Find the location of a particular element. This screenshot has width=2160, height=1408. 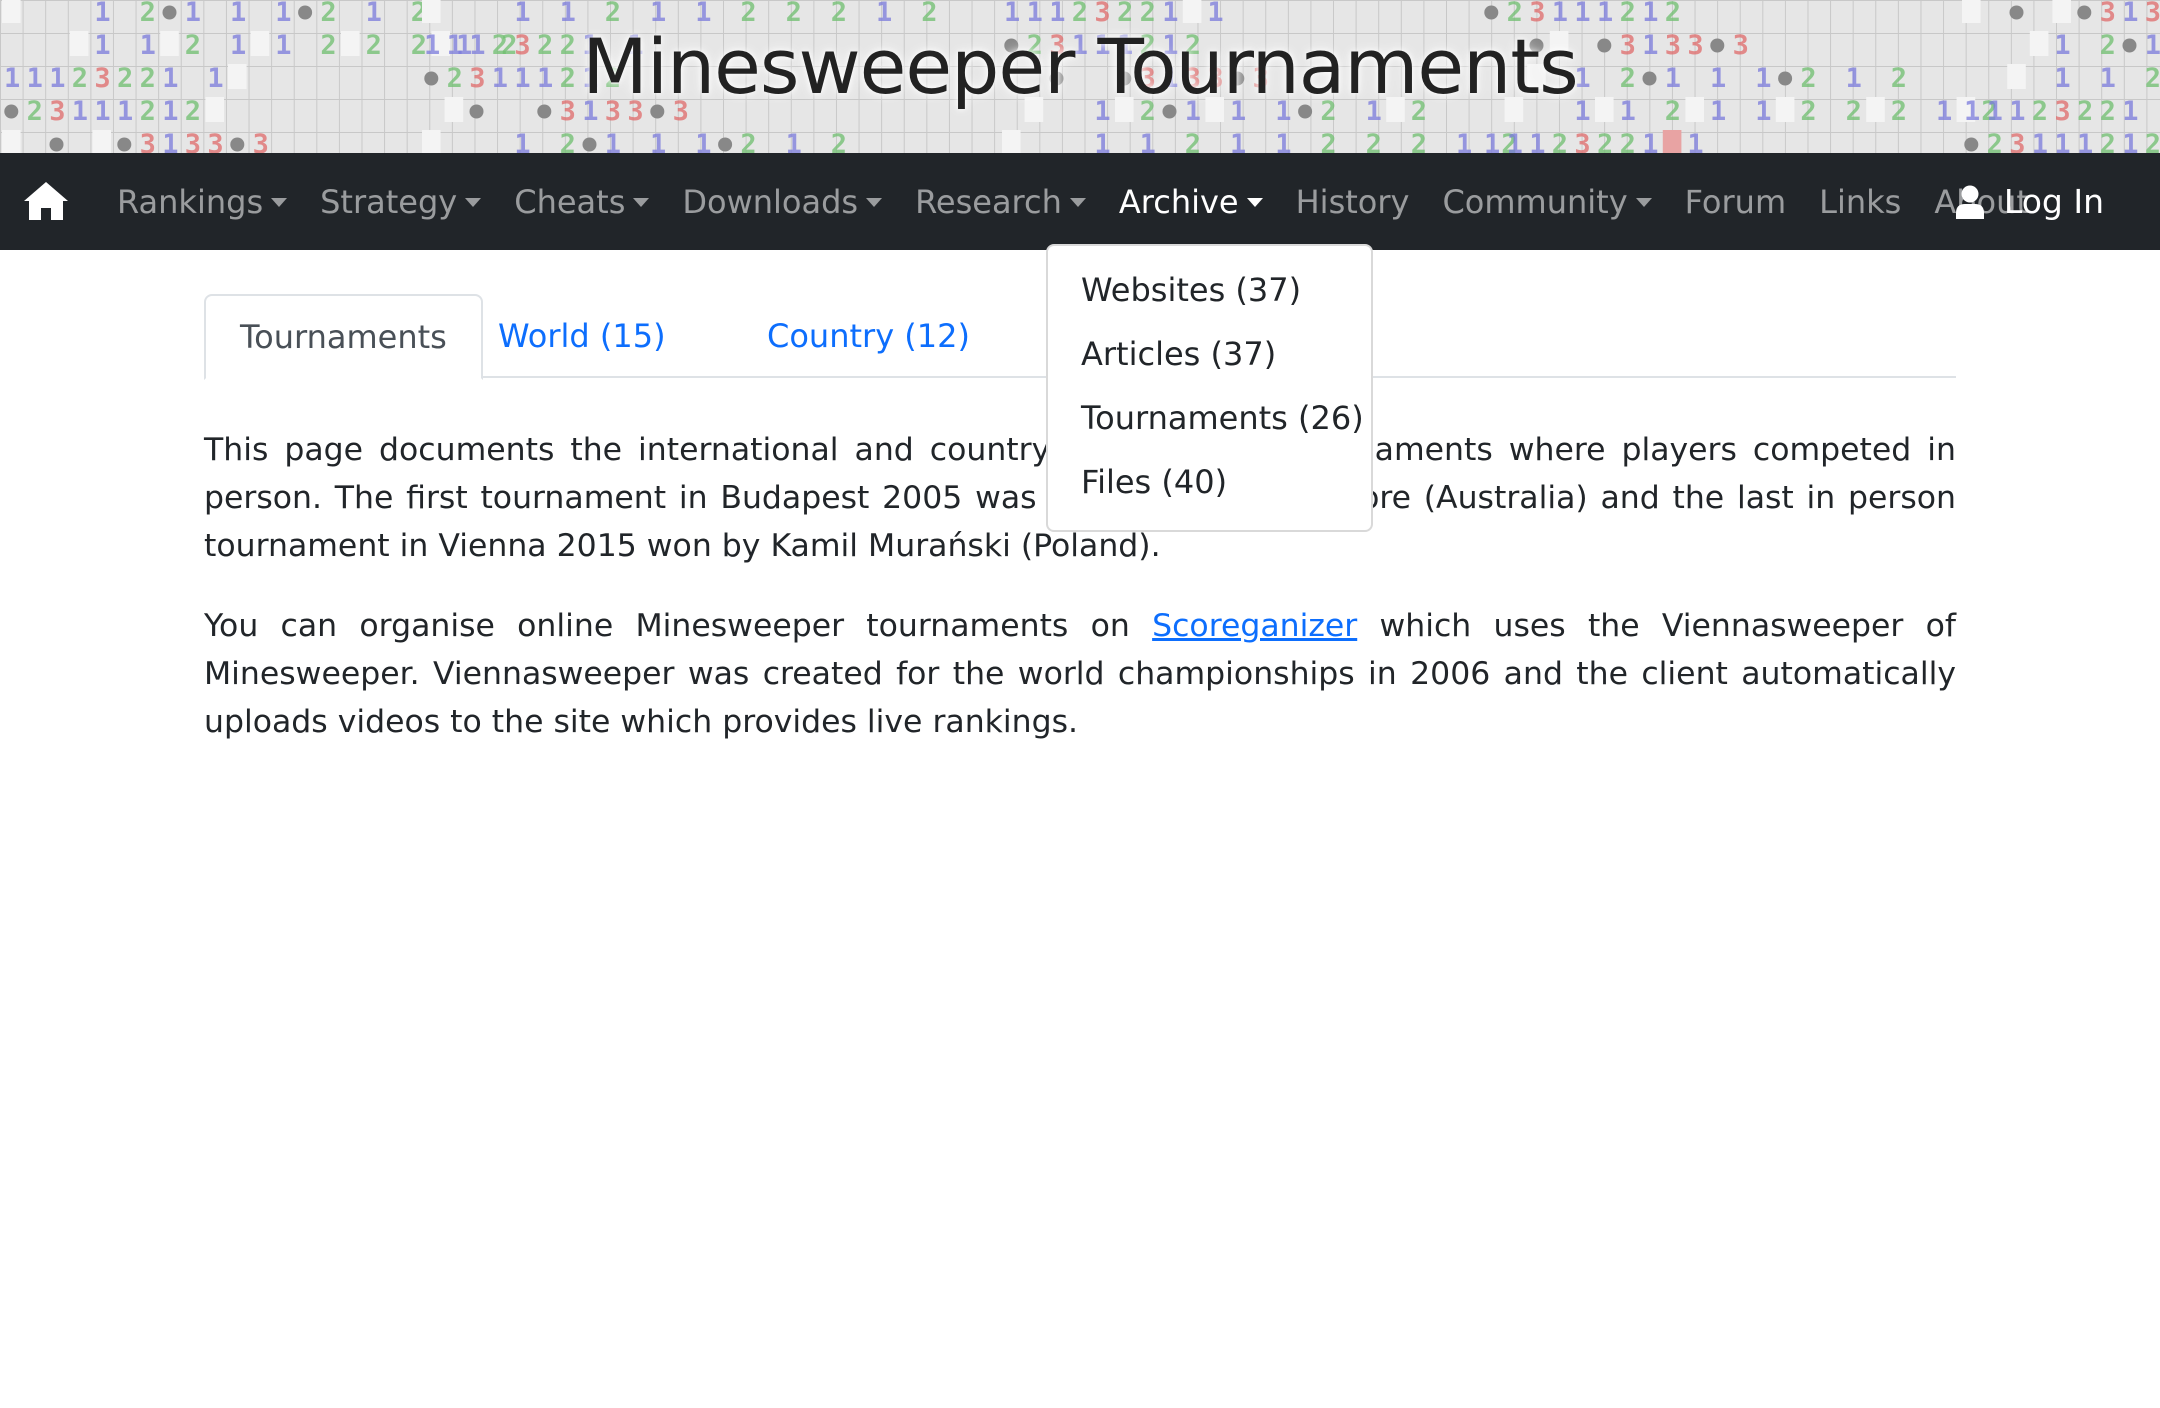

nav-item-label: Cheats is located at coordinates (570, 201).